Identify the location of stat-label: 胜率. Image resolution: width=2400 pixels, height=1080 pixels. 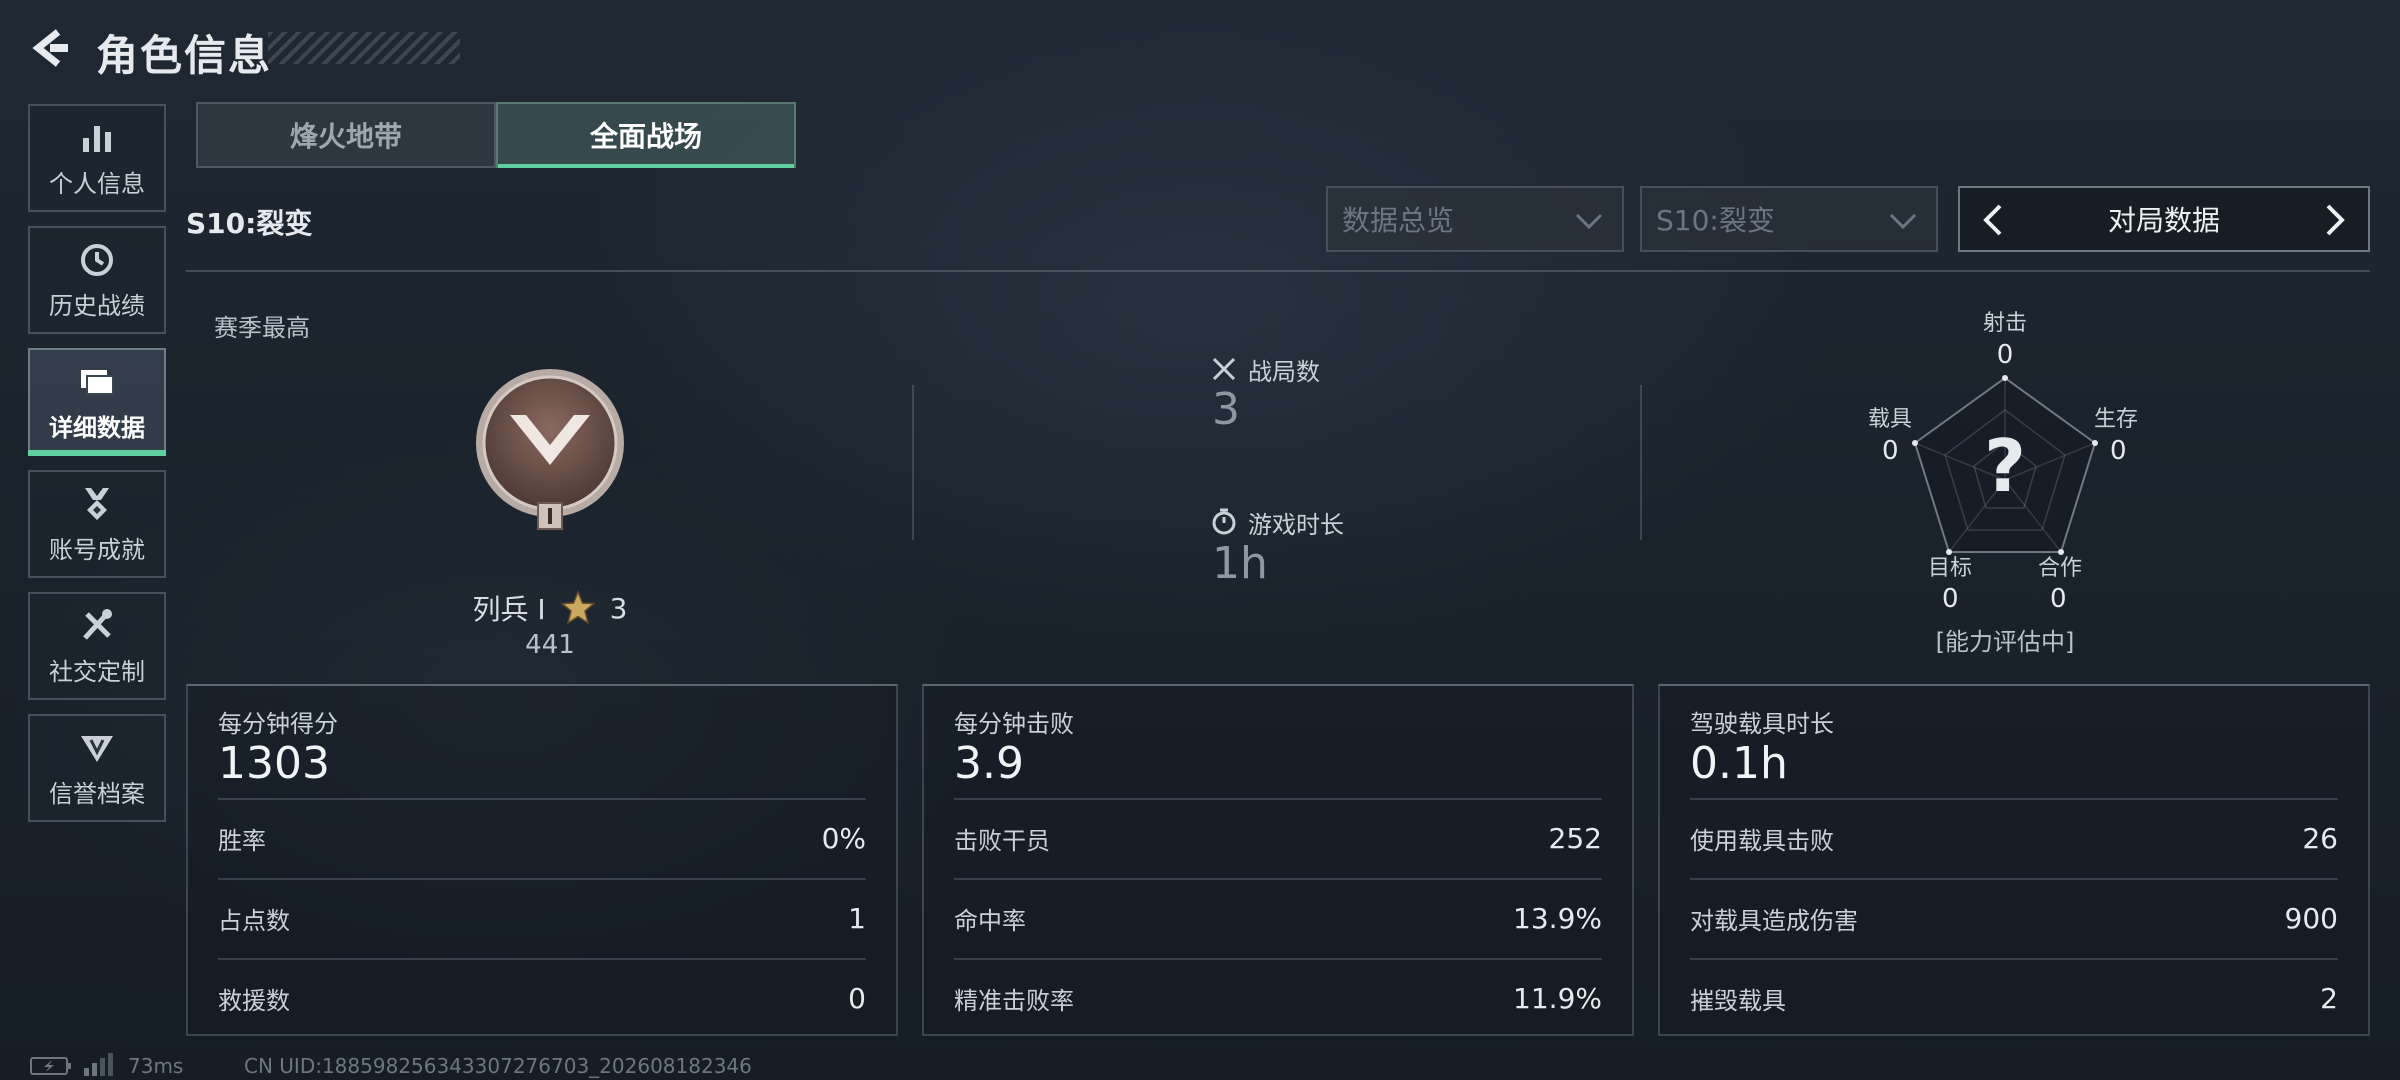
(242, 840).